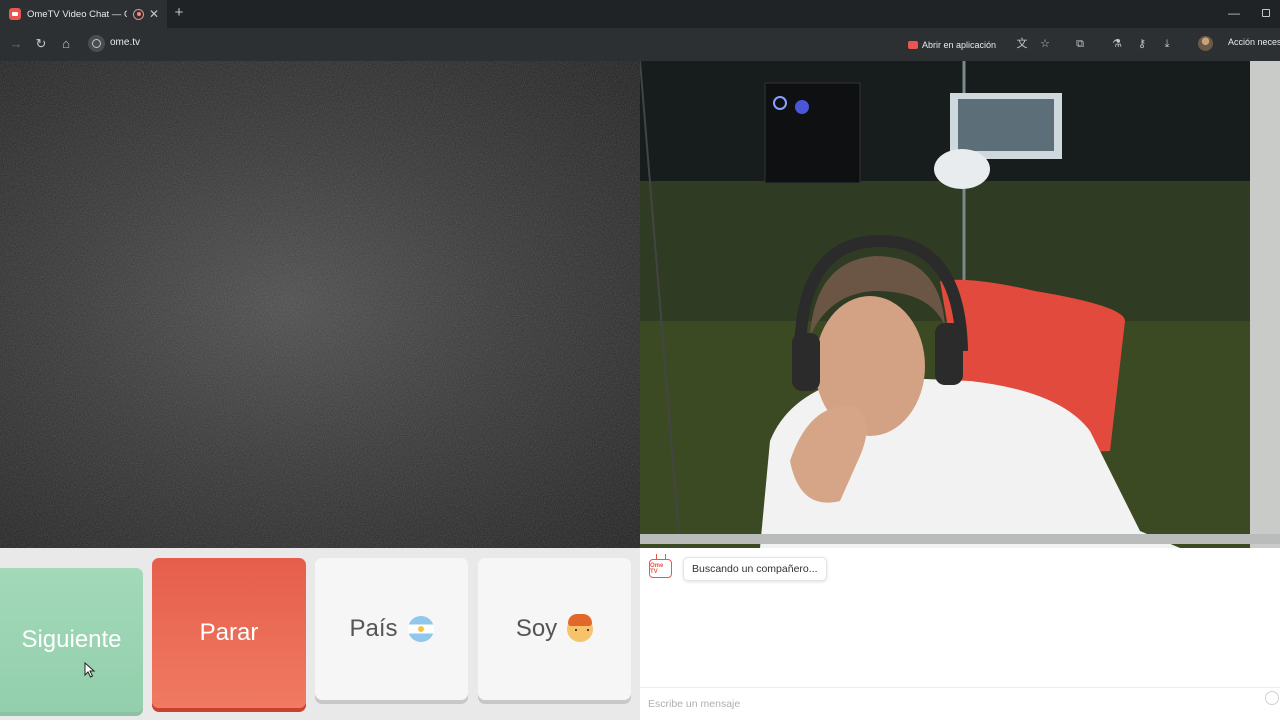 The image size is (1280, 720). I want to click on chat-message-input, so click(960, 703).